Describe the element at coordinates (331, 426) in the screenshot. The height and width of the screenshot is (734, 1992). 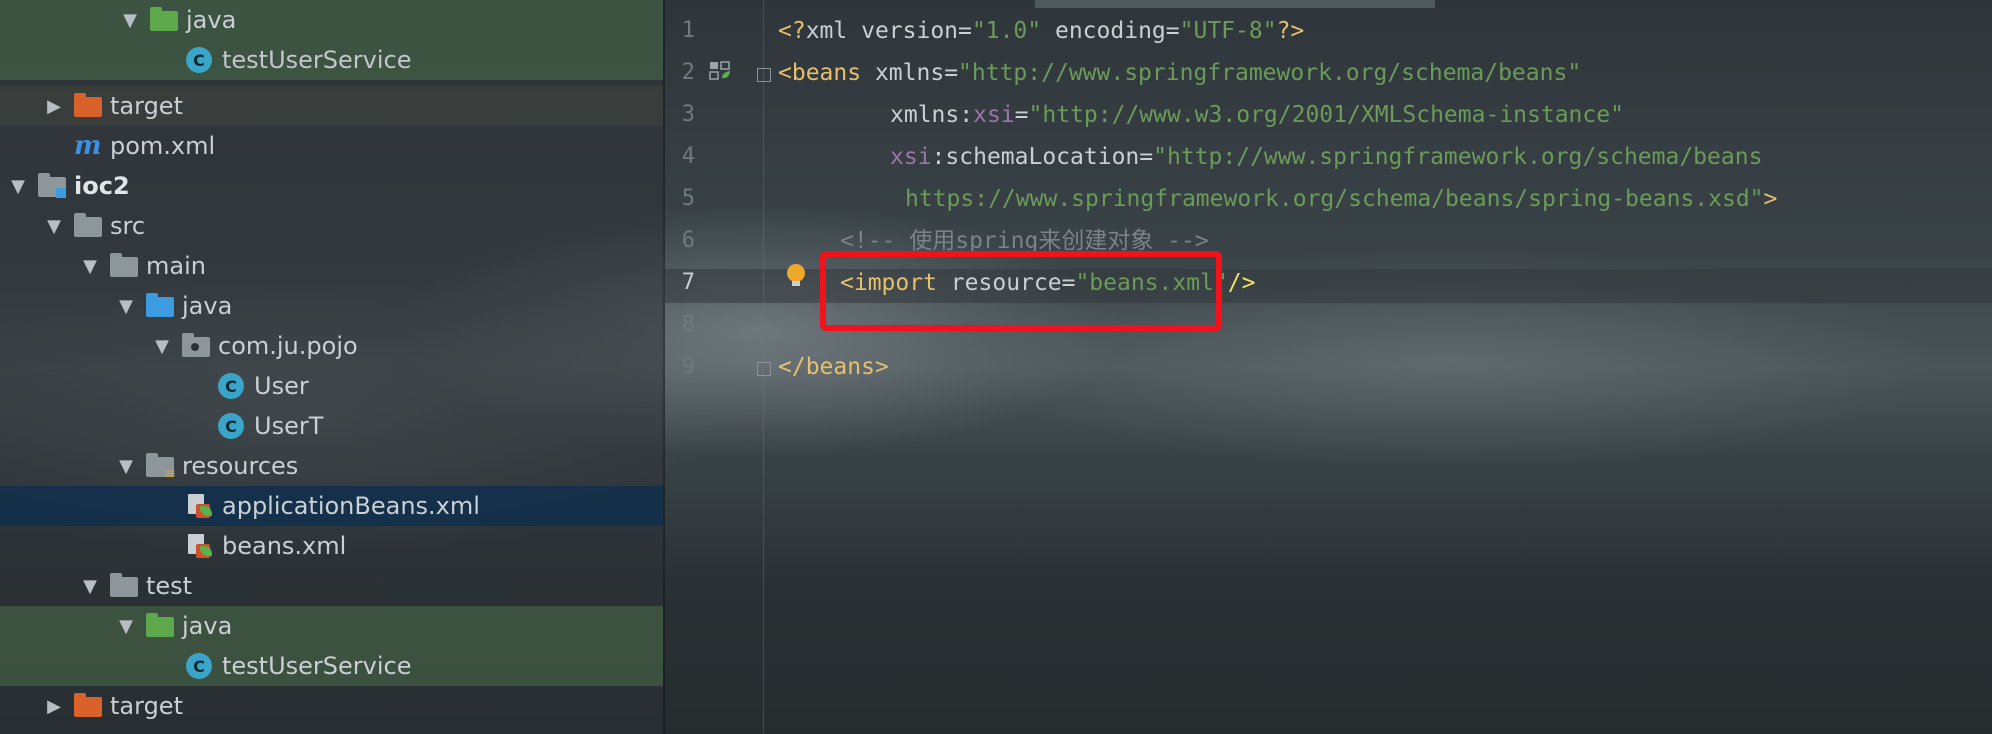
I see `tree-row-UserT: ▼ C UserT` at that location.